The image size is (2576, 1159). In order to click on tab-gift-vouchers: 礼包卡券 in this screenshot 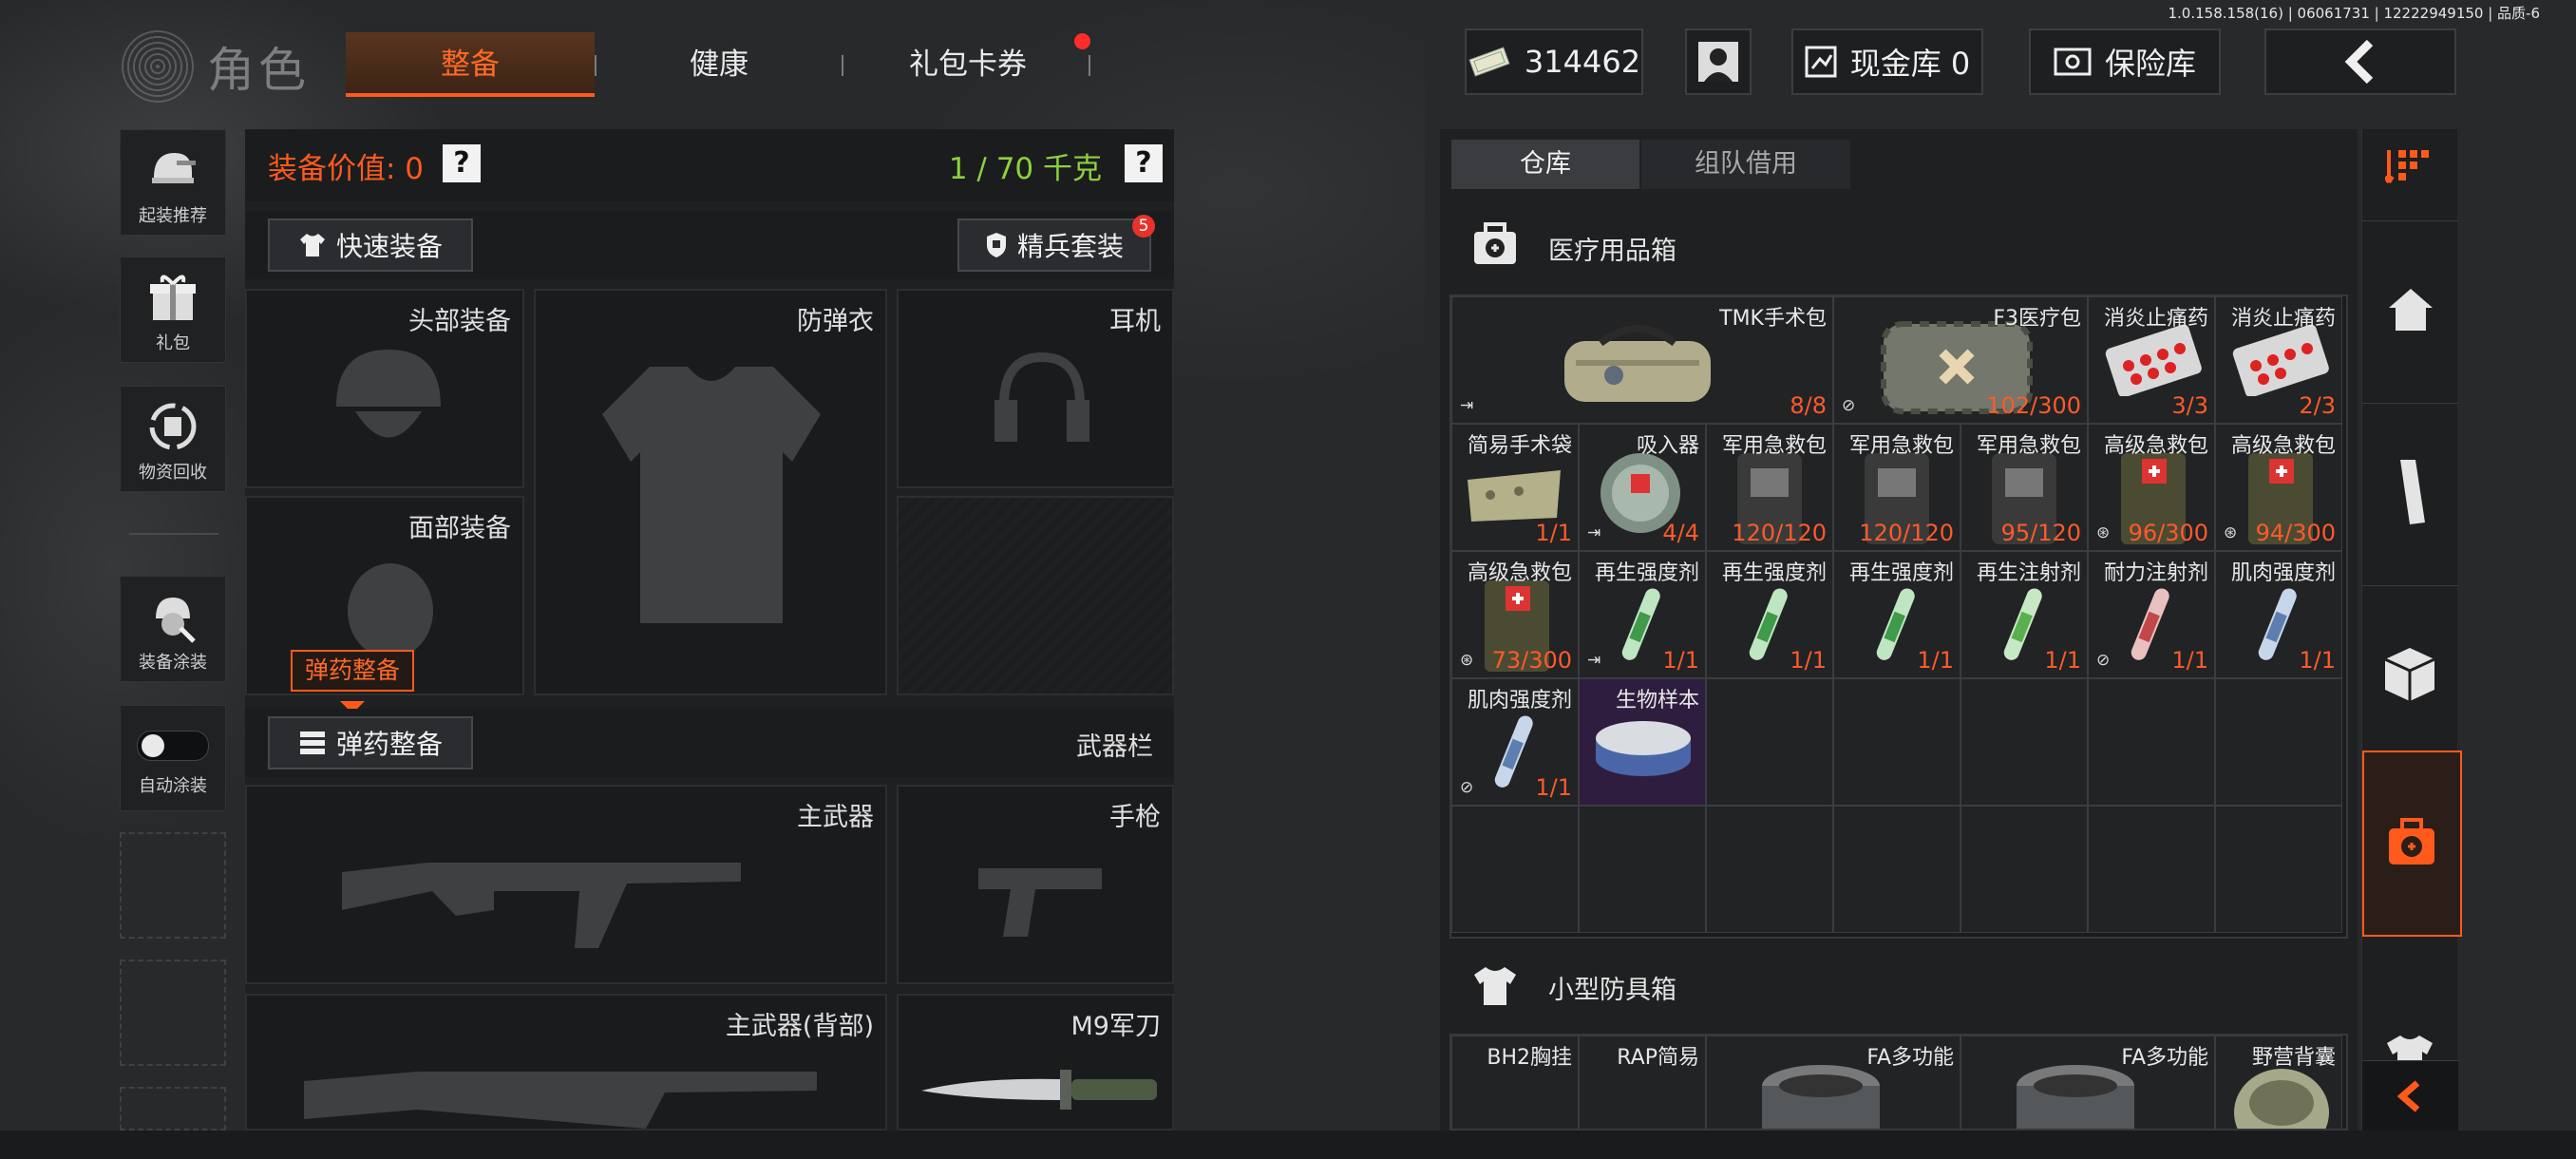, I will do `click(968, 64)`.